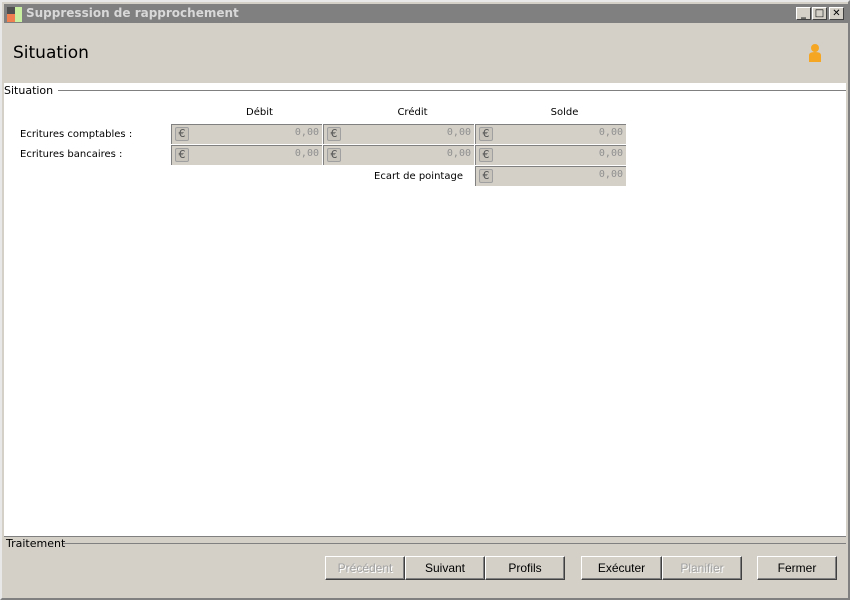 Image resolution: width=850 pixels, height=600 pixels. I want to click on bancaires-solde-field: €0,00, so click(550, 155).